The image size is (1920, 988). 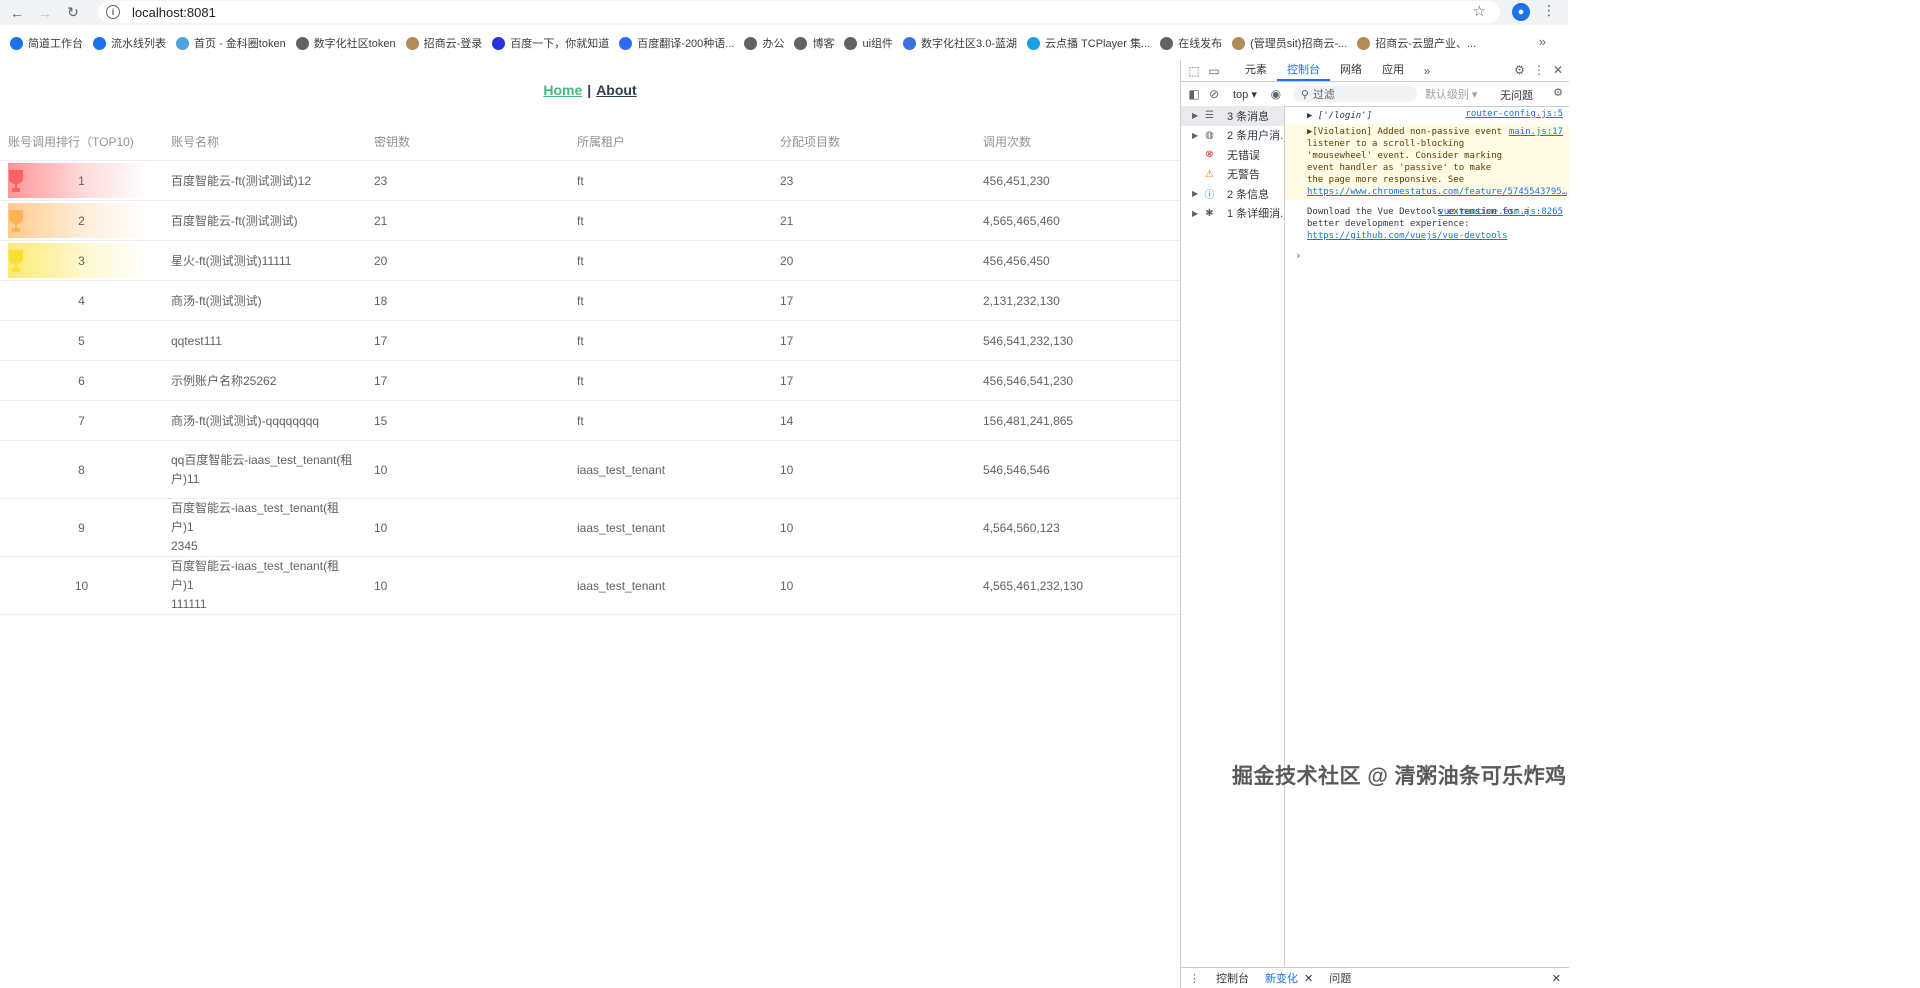 What do you see at coordinates (1214, 94) in the screenshot?
I see `clear-console-icon: ⊘` at bounding box center [1214, 94].